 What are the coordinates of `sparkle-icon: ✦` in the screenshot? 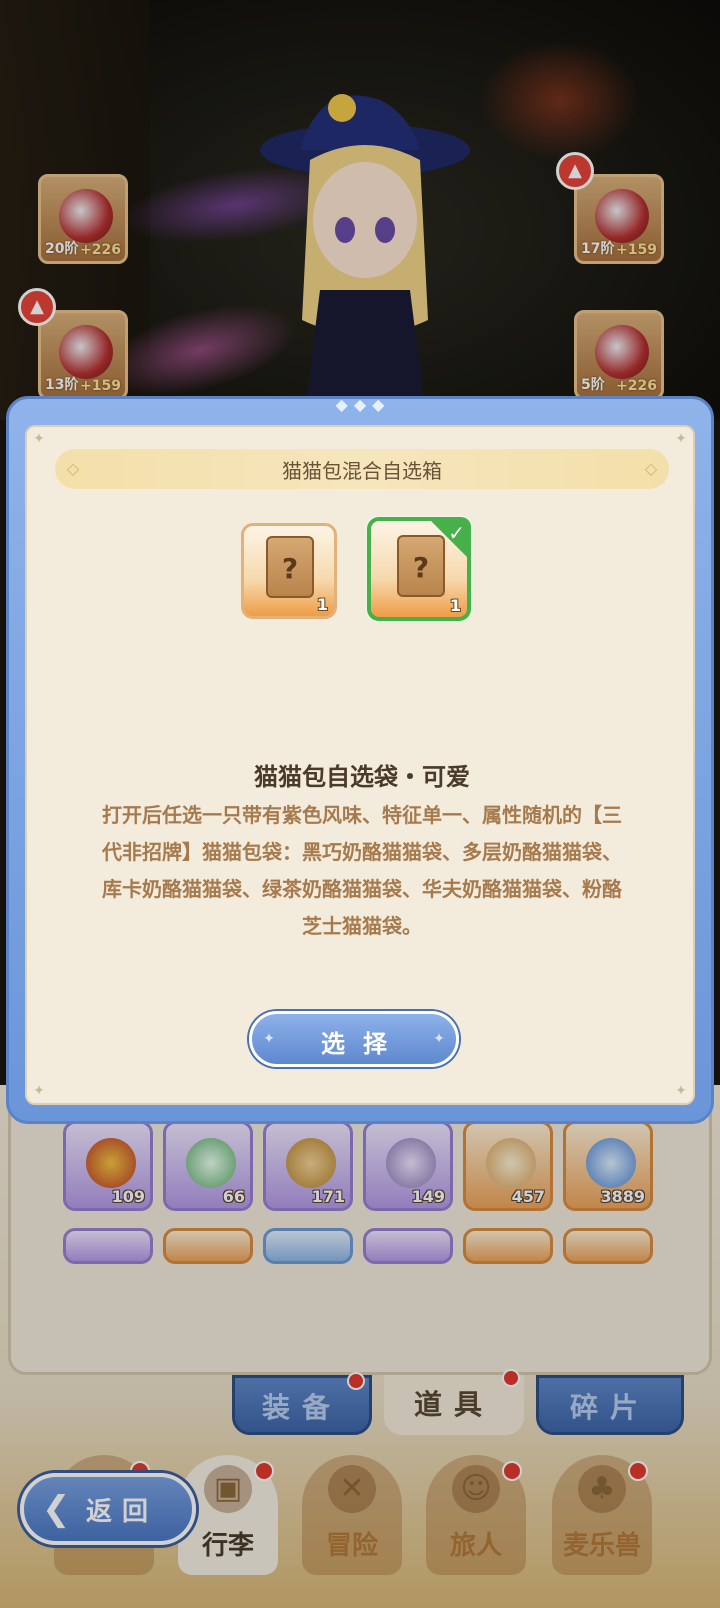 It's located at (439, 1039).